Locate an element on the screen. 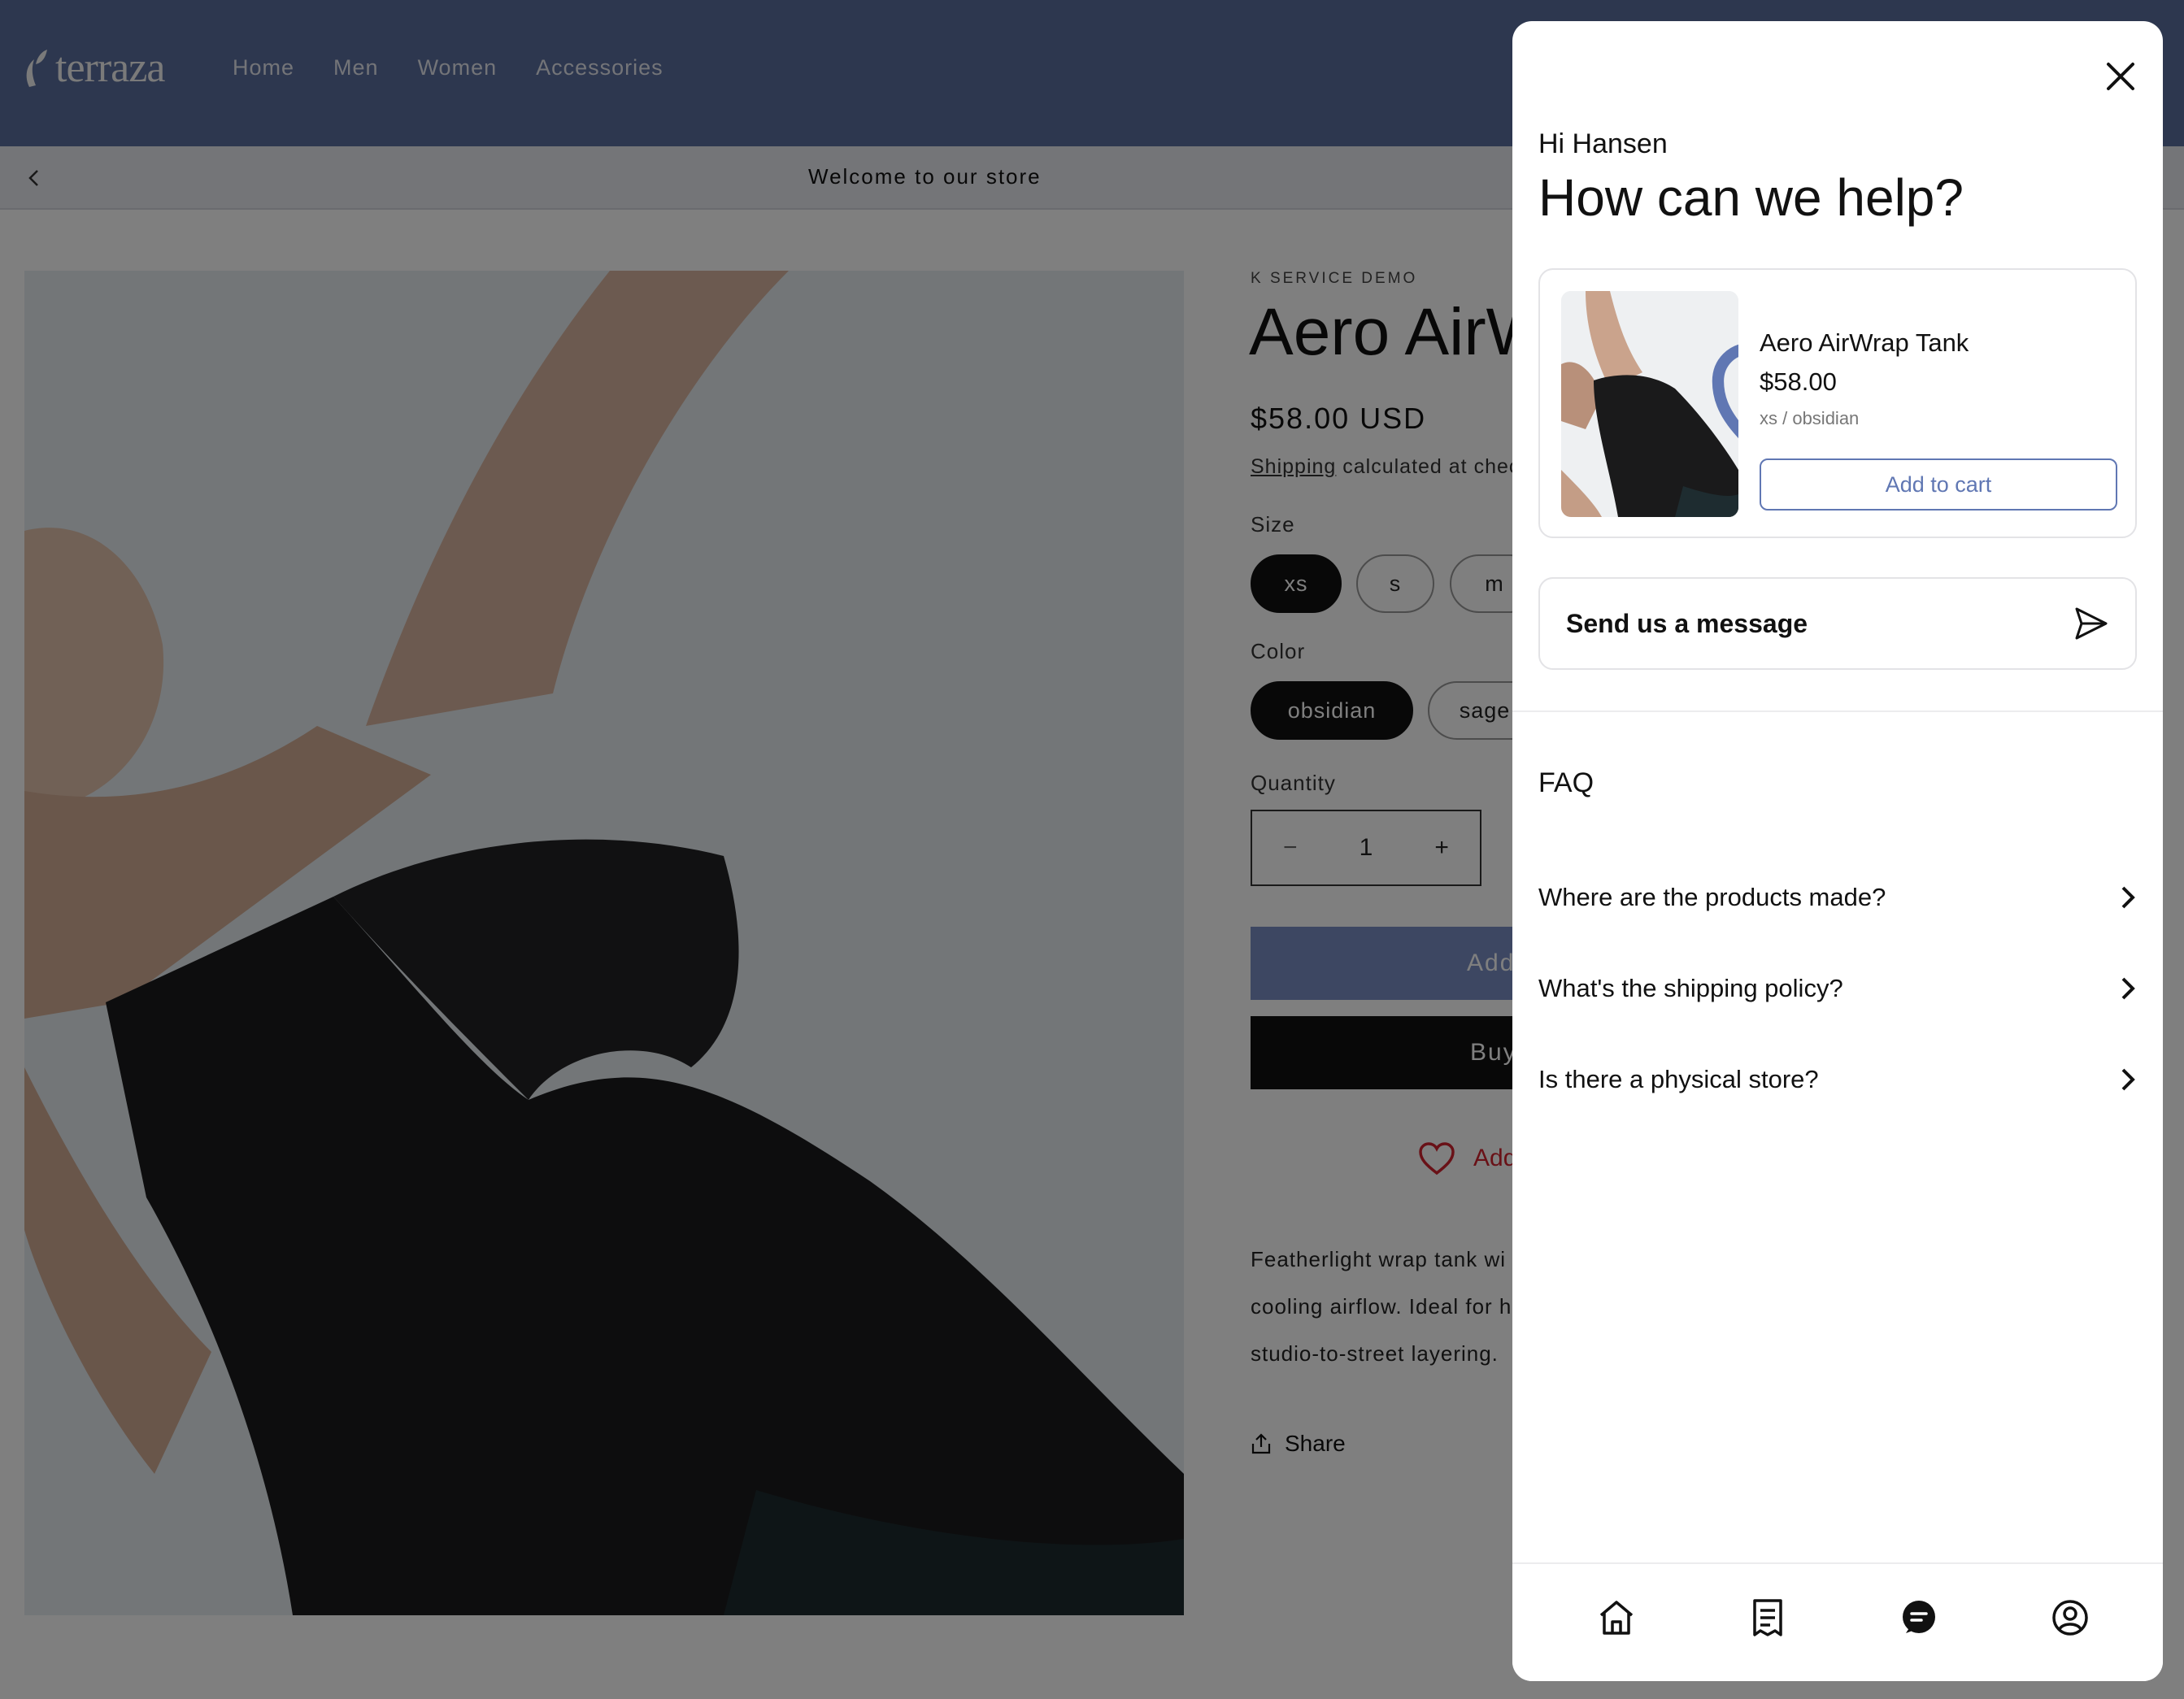 Image resolution: width=2184 pixels, height=1699 pixels. faq-item: Is there a physical store? is located at coordinates (1838, 1080).